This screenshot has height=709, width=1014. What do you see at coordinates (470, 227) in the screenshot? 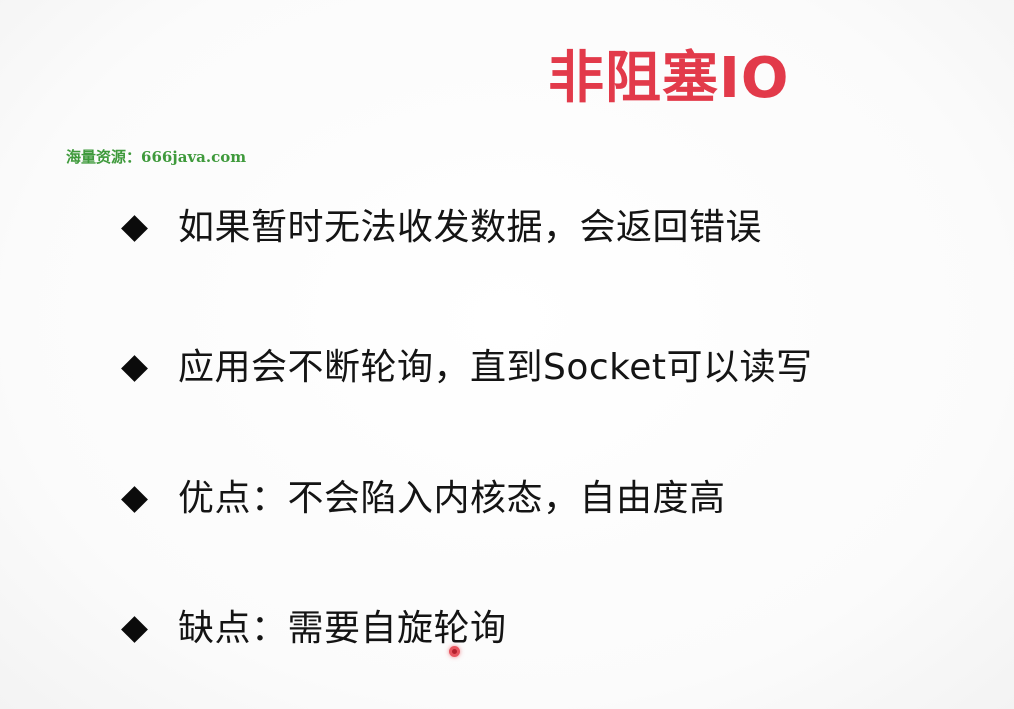
I see `bullet-text: 如果暂时无法收发数据，会返回错误` at bounding box center [470, 227].